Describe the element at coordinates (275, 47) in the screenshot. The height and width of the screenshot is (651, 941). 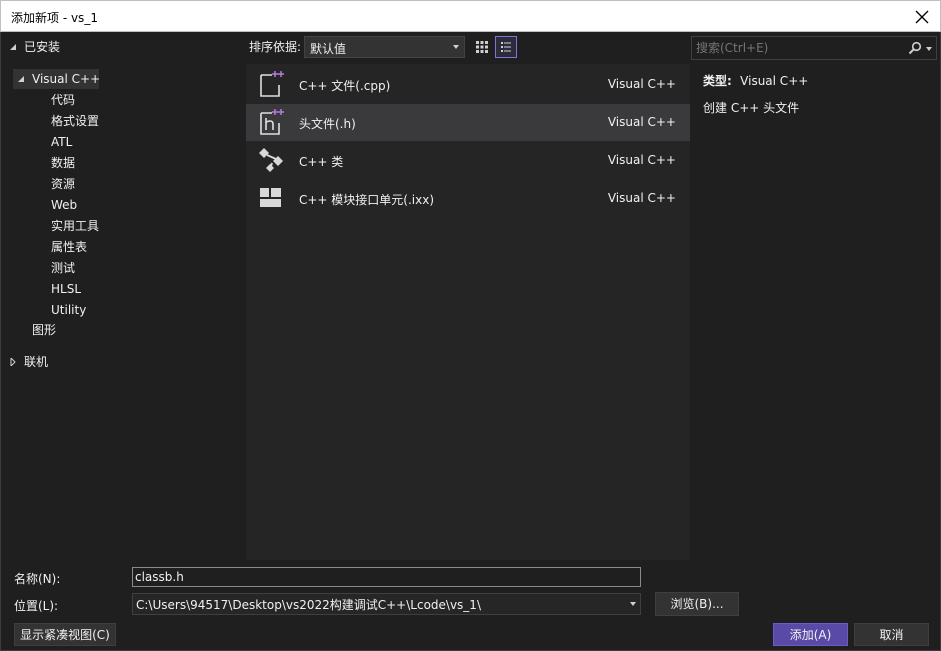
I see `sort-label: 排序依据:` at that location.